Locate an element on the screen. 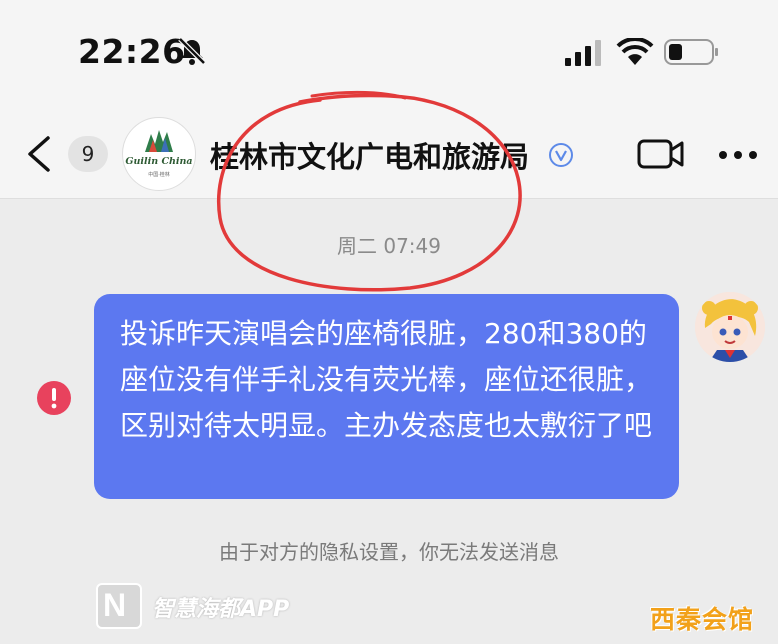 The height and width of the screenshot is (644, 778). more-dots-icon is located at coordinates (738, 155).